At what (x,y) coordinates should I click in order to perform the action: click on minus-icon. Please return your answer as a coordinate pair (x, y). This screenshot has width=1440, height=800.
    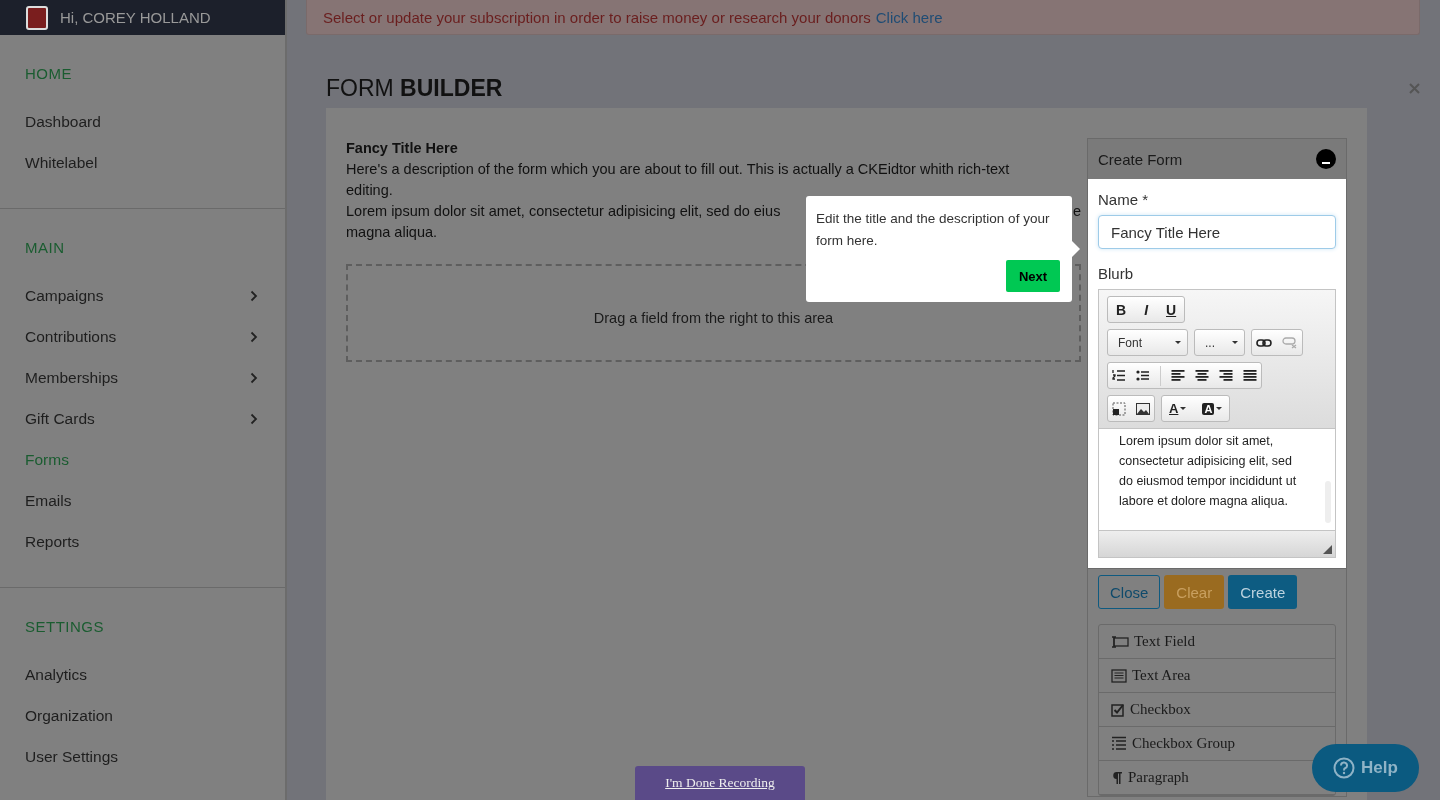
    Looking at the image, I should click on (1326, 163).